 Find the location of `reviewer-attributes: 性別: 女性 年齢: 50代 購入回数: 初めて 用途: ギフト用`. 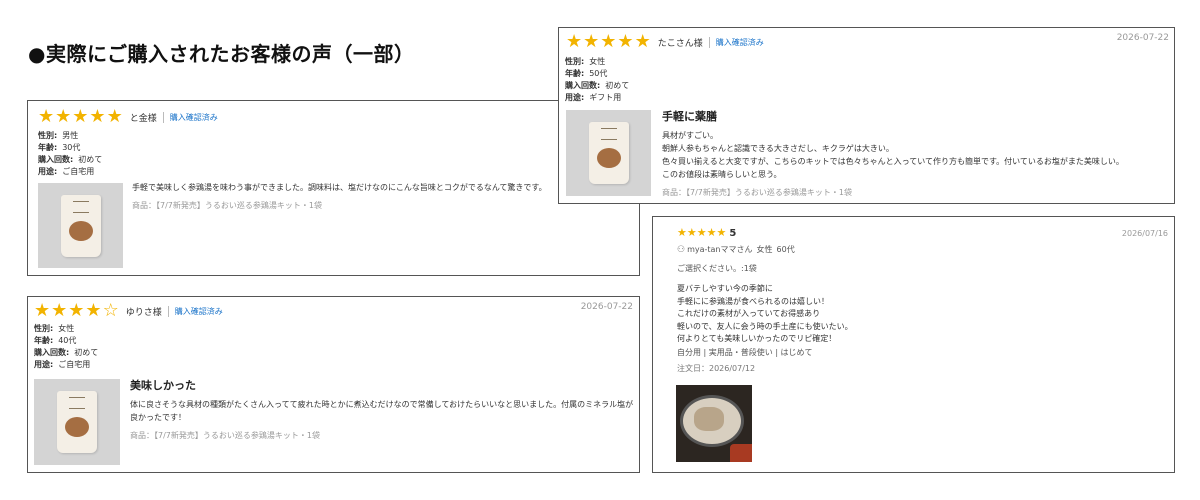

reviewer-attributes: 性別: 女性 年齢: 50代 購入回数: 初めて 用途: ギフト用 is located at coordinates (597, 80).